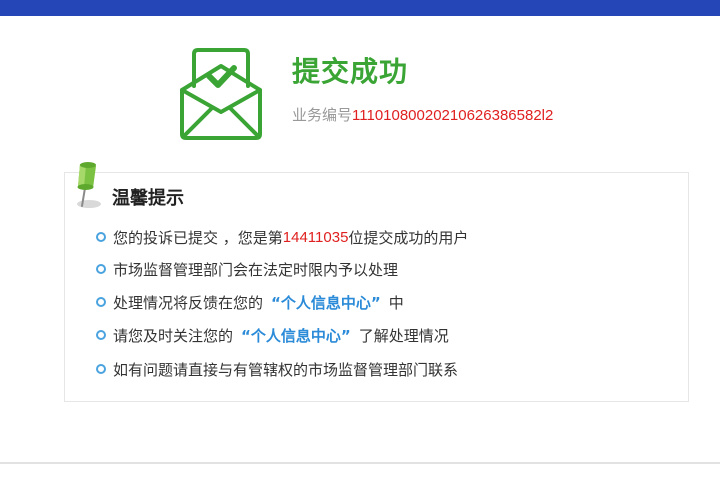 The image size is (720, 486). Describe the element at coordinates (198, 237) in the screenshot. I see `tip-text: 您的投诉已提交 ，您是第` at that location.